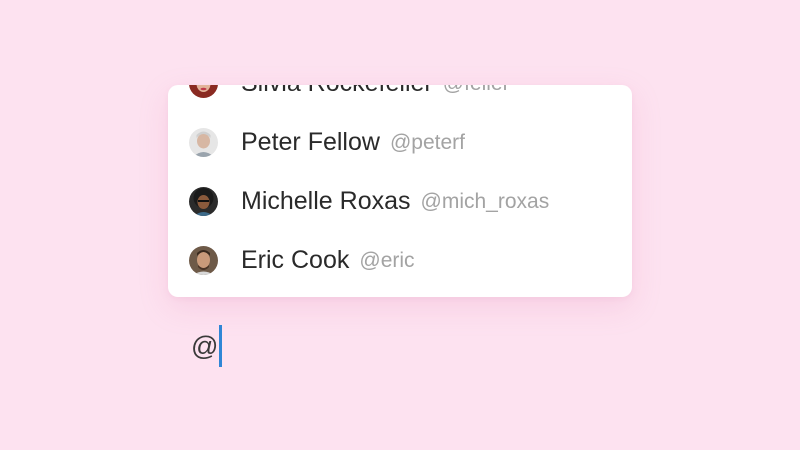 The height and width of the screenshot is (450, 800). What do you see at coordinates (387, 260) in the screenshot?
I see `mention-handle: @eric` at bounding box center [387, 260].